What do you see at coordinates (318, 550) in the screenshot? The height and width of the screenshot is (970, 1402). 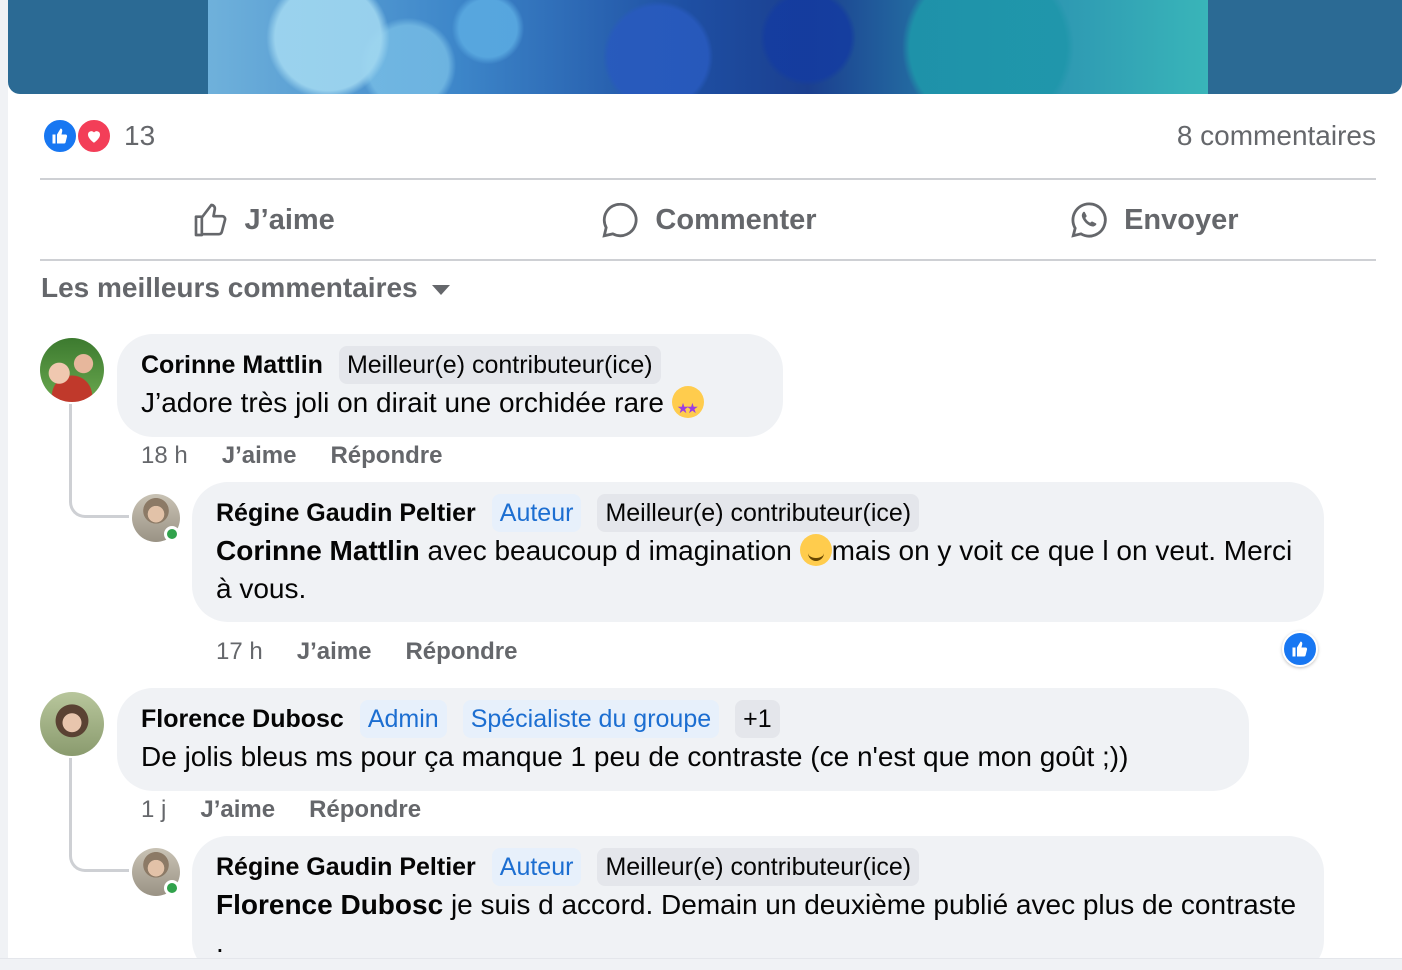 I see `mention-link: Corinne Mattlin` at bounding box center [318, 550].